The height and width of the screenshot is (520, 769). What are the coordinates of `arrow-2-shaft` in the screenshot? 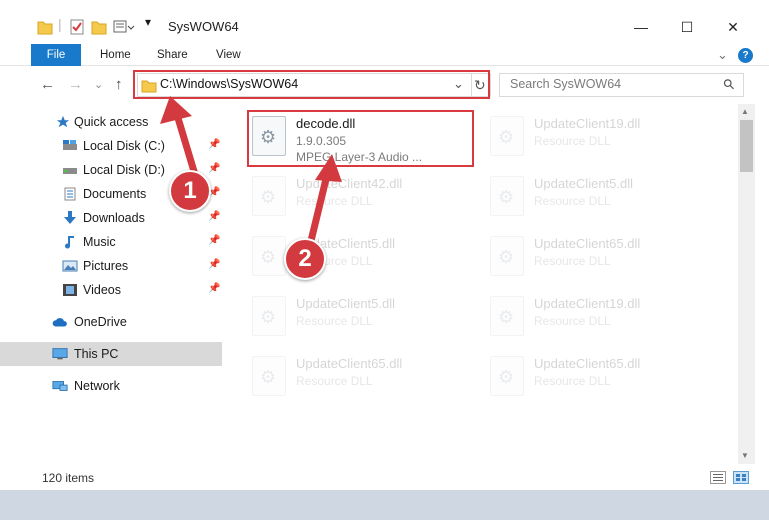 It's located at (318, 210).